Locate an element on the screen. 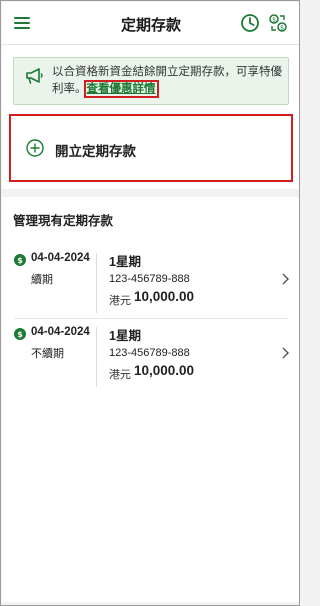  megaphone-icon is located at coordinates (34, 76).